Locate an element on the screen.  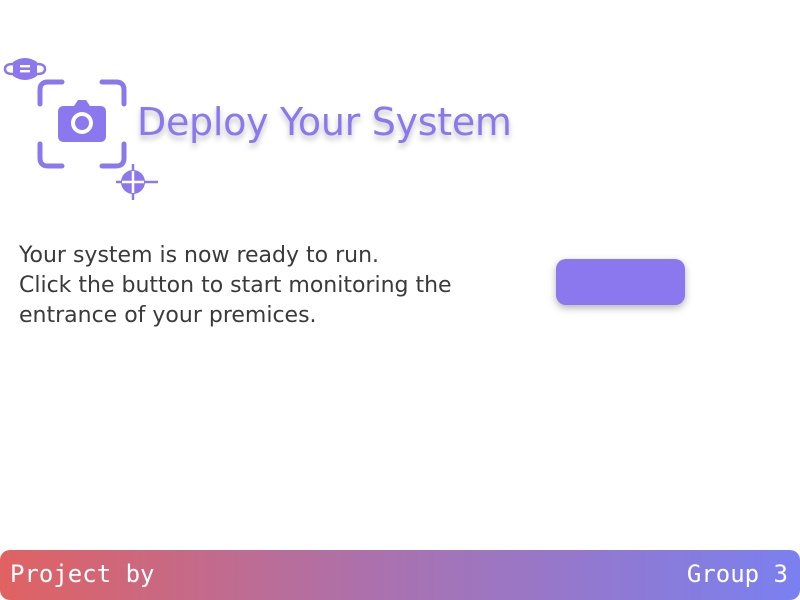
crosshair-icon is located at coordinates (137, 182).